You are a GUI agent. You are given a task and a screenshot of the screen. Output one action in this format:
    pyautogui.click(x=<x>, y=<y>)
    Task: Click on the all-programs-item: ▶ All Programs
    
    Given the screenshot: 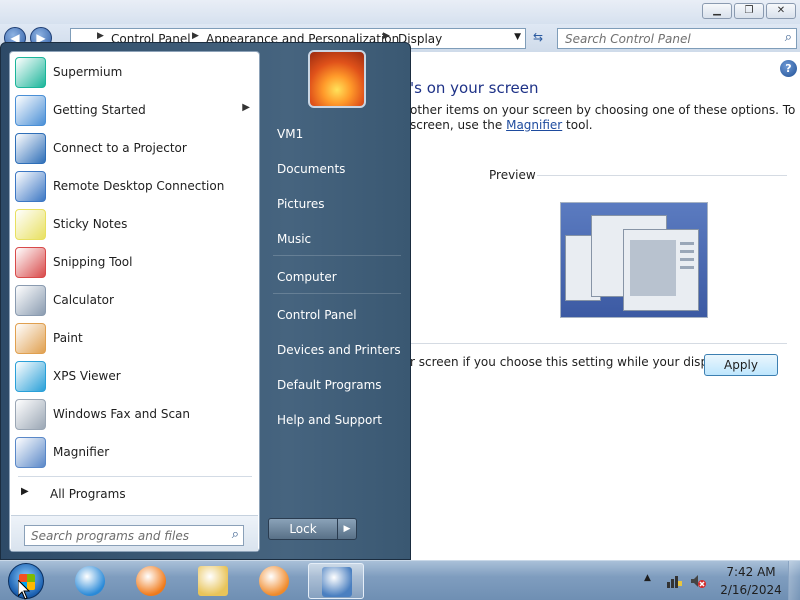 What is the action you would take?
    pyautogui.click(x=134, y=494)
    